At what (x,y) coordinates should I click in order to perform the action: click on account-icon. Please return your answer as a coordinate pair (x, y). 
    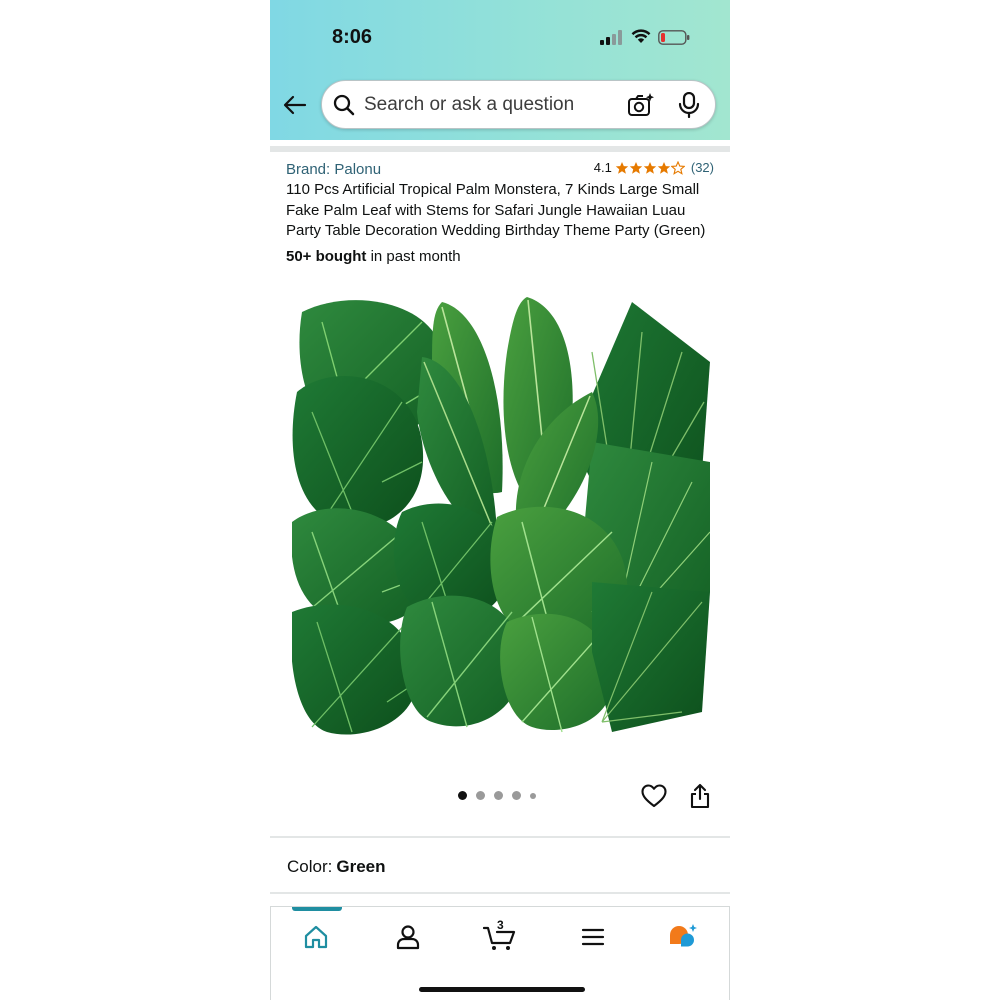
    Looking at the image, I should click on (408, 937).